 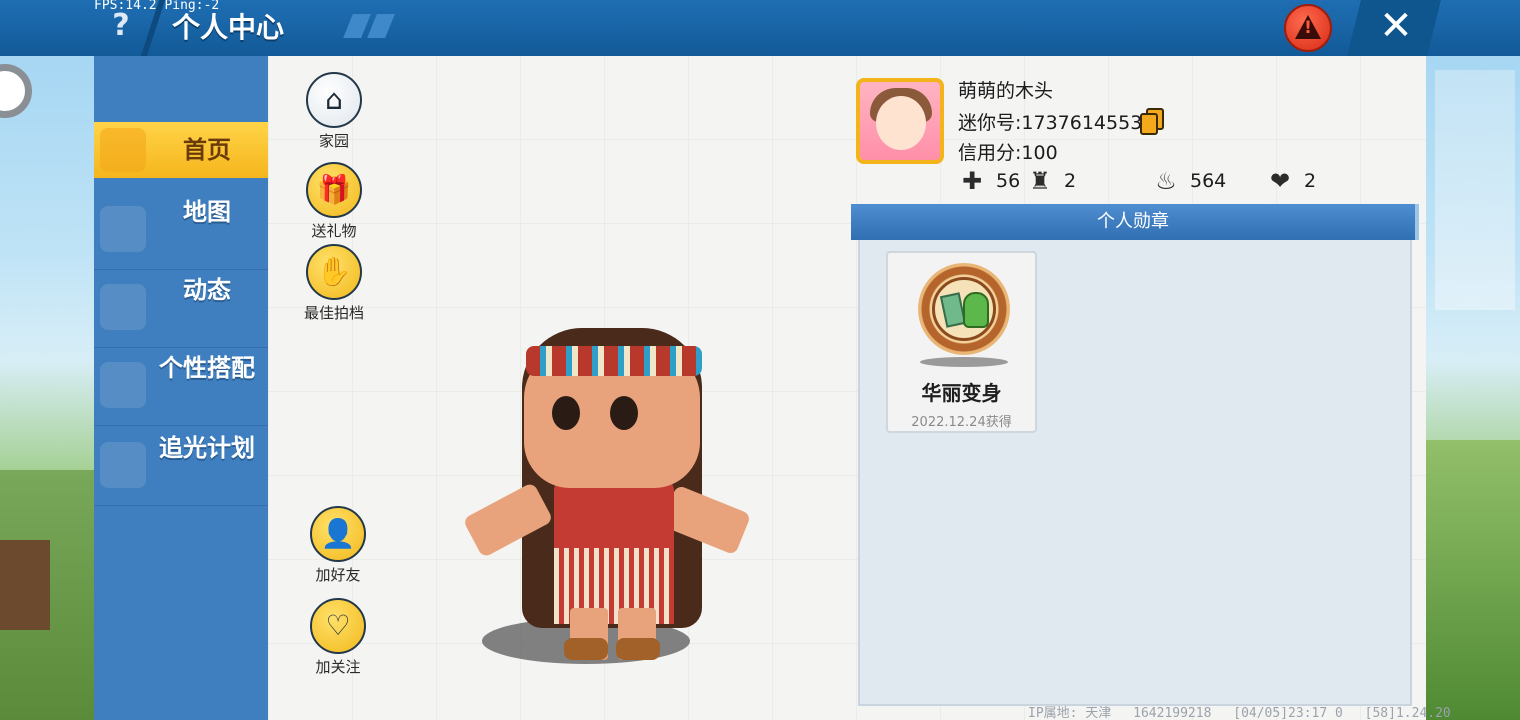 What do you see at coordinates (338, 626) in the screenshot?
I see `heart-icon: ♡` at bounding box center [338, 626].